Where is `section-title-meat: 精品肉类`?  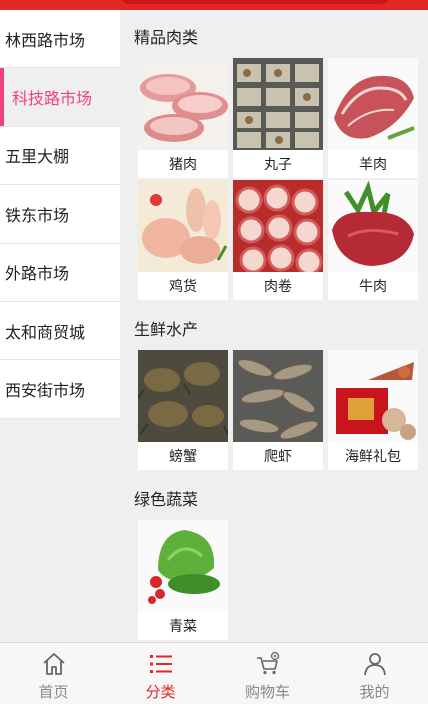
section-title-meat: 精品肉类 is located at coordinates (166, 37).